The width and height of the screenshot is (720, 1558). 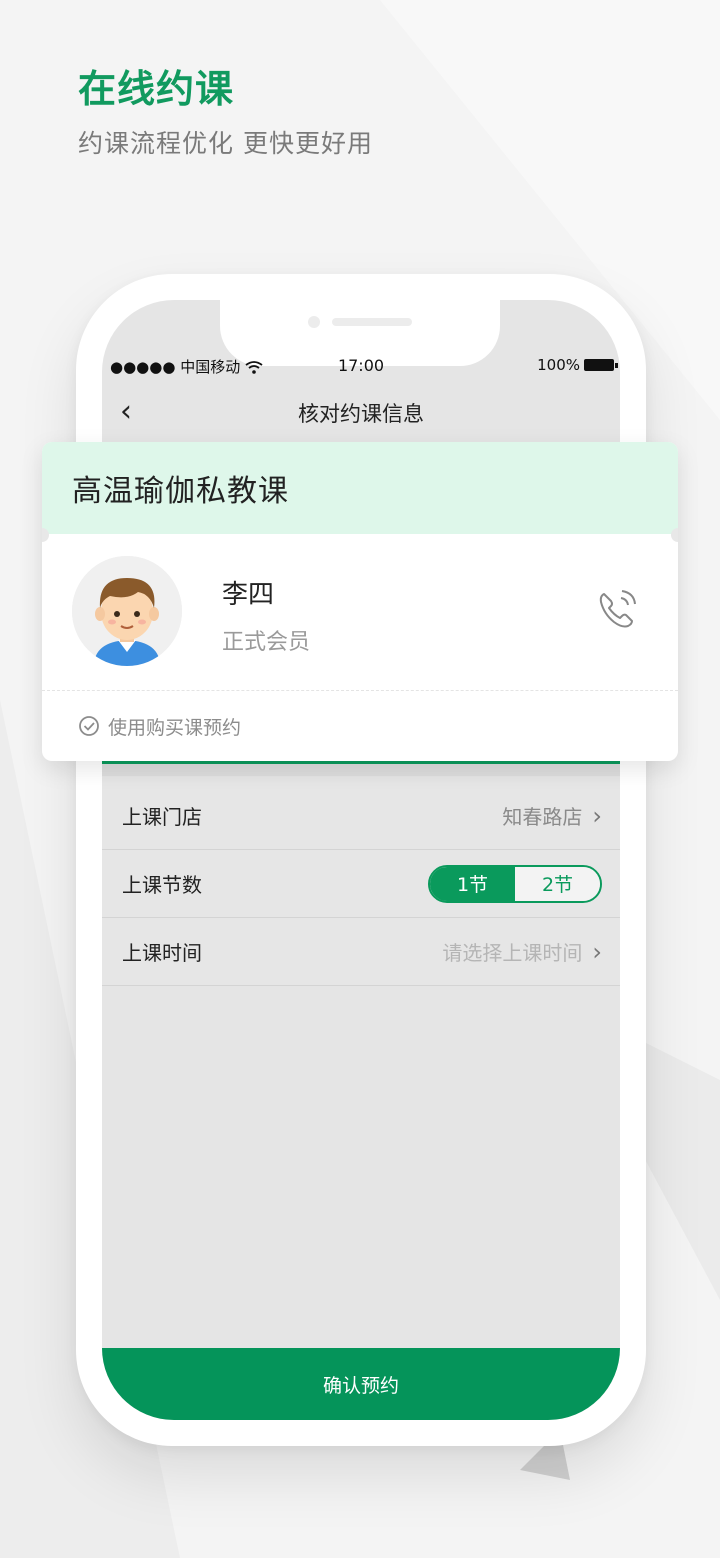 What do you see at coordinates (360, 612) in the screenshot?
I see `member-info: 李四 正式会员` at bounding box center [360, 612].